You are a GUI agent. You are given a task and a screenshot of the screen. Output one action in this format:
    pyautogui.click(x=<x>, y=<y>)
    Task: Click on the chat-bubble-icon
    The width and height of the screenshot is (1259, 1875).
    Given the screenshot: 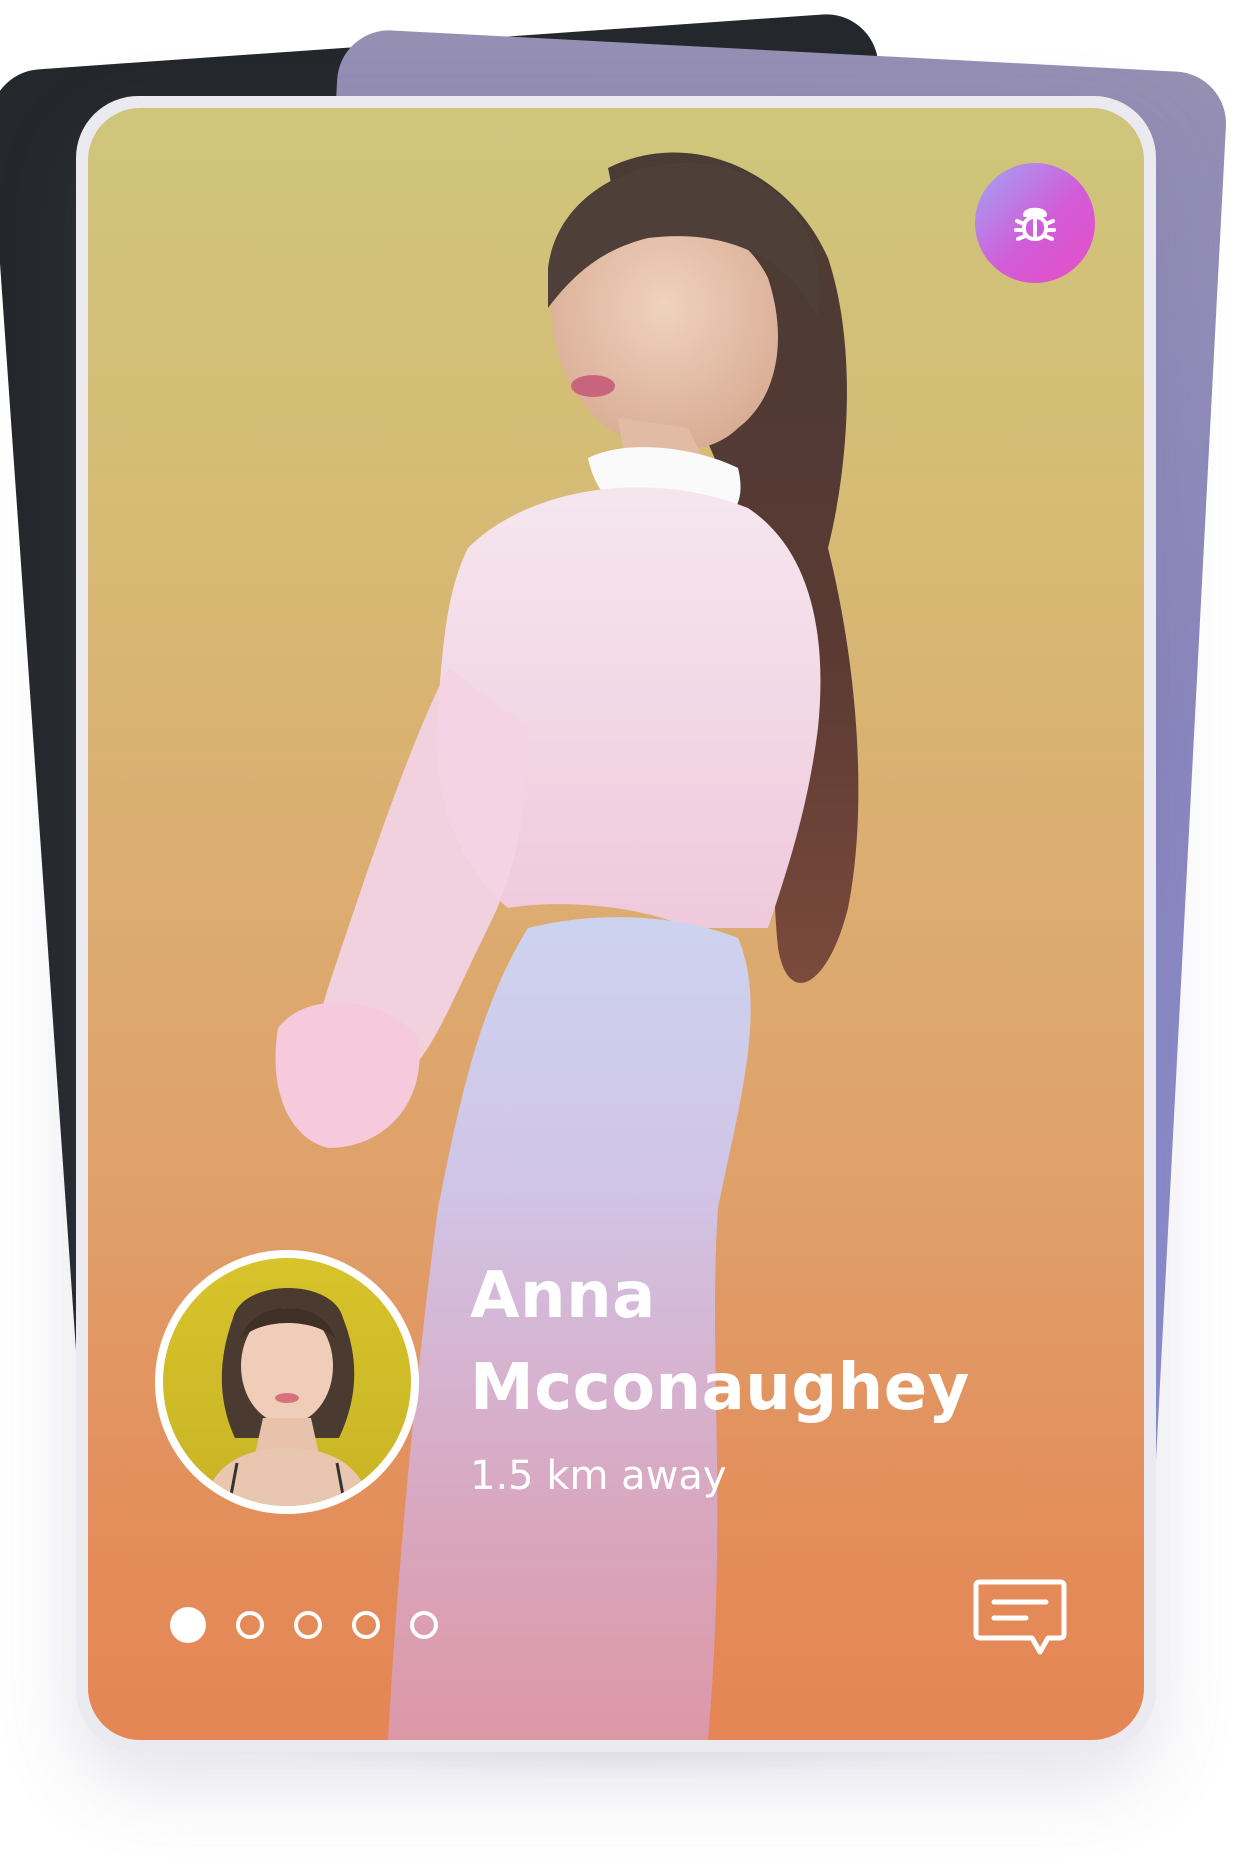 What is the action you would take?
    pyautogui.click(x=1020, y=1617)
    